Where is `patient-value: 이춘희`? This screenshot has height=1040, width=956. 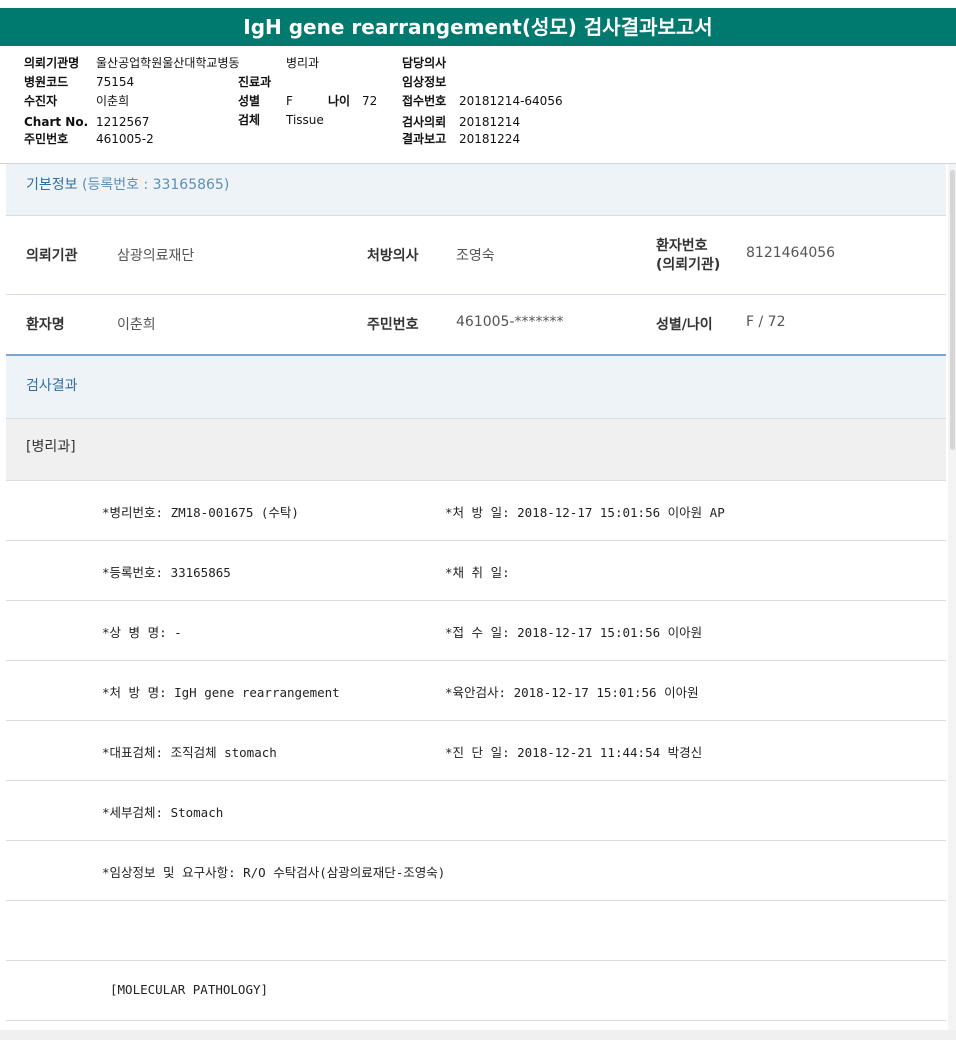
patient-value: 이춘희 is located at coordinates (113, 101).